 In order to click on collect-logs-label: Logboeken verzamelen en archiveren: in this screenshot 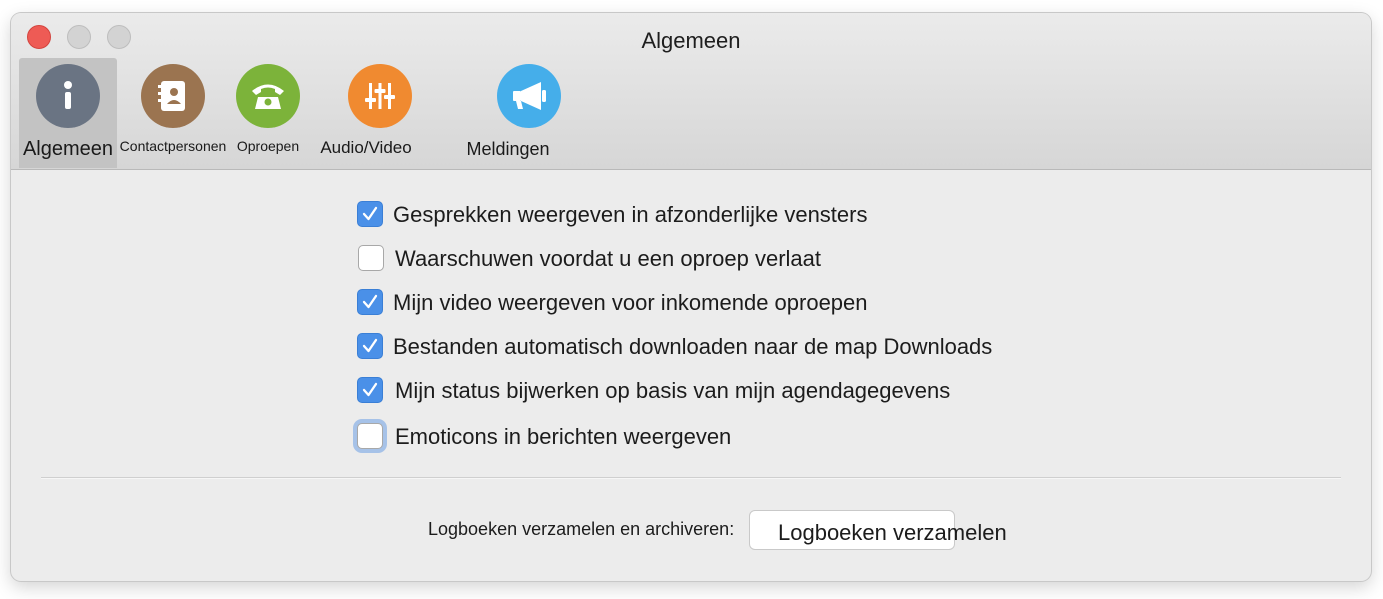, I will do `click(581, 529)`.